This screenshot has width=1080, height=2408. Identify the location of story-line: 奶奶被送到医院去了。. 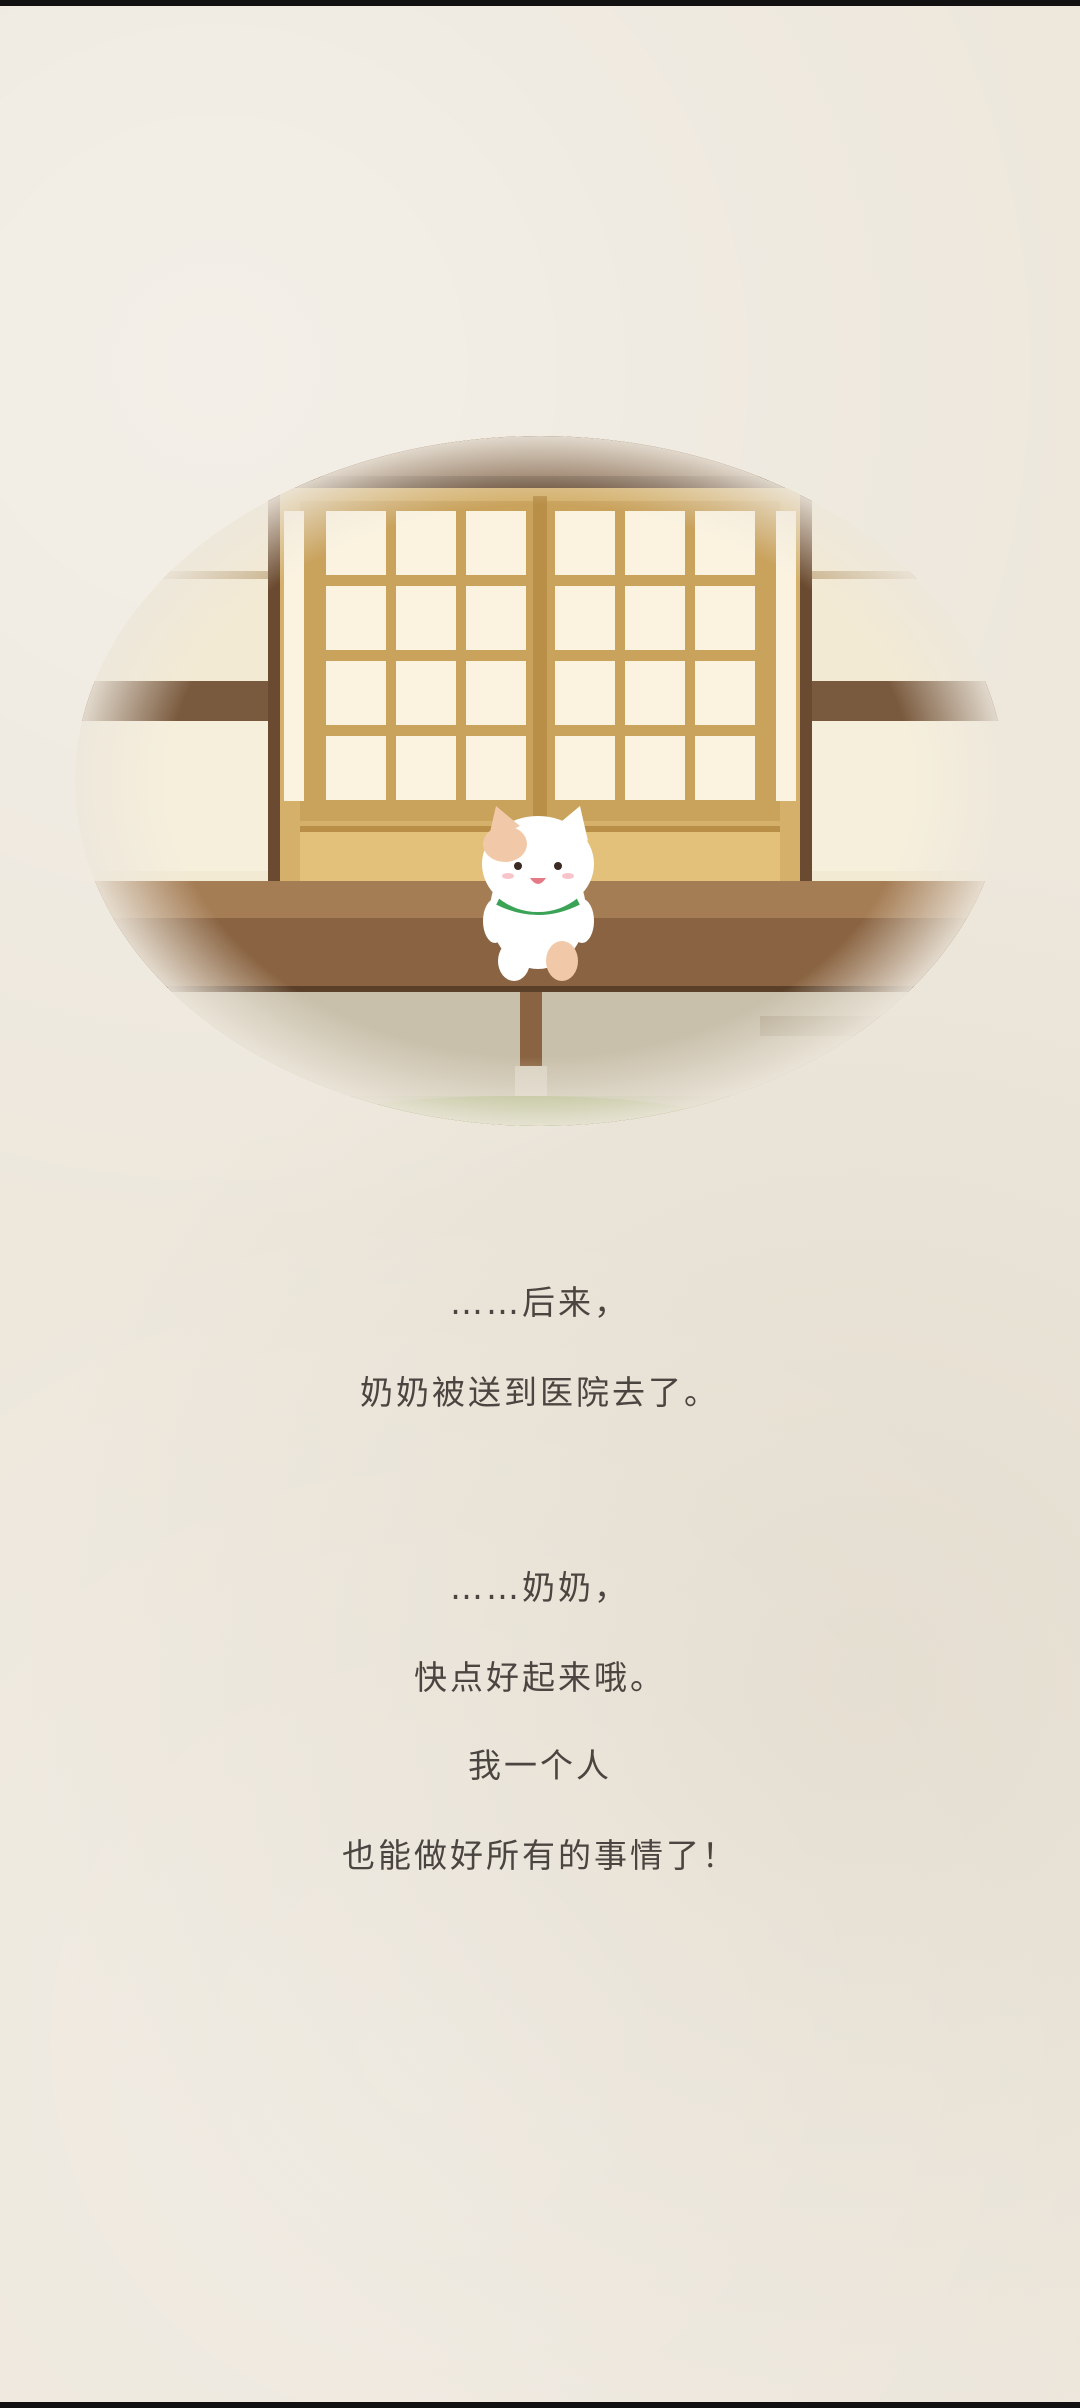
(540, 1392).